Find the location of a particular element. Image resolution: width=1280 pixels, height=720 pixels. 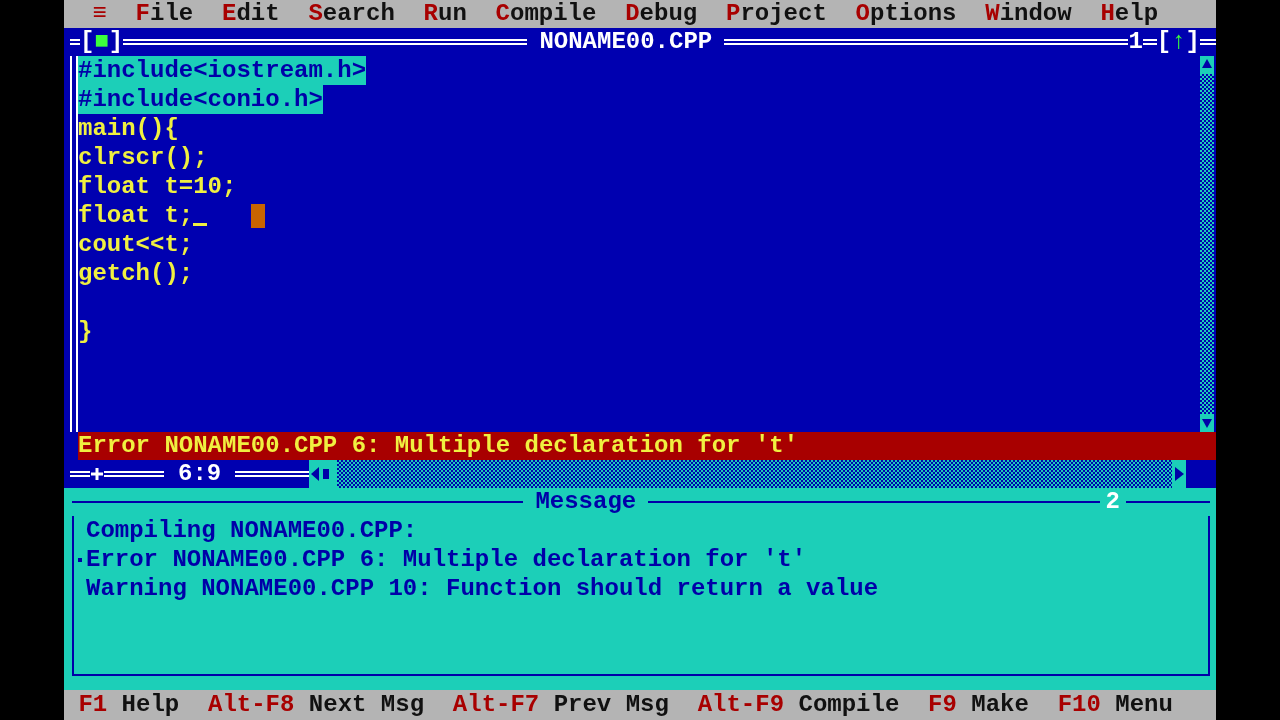

message-line: Warning NONAME00.CPP 10: Function should return a value is located at coordinates (482, 588).